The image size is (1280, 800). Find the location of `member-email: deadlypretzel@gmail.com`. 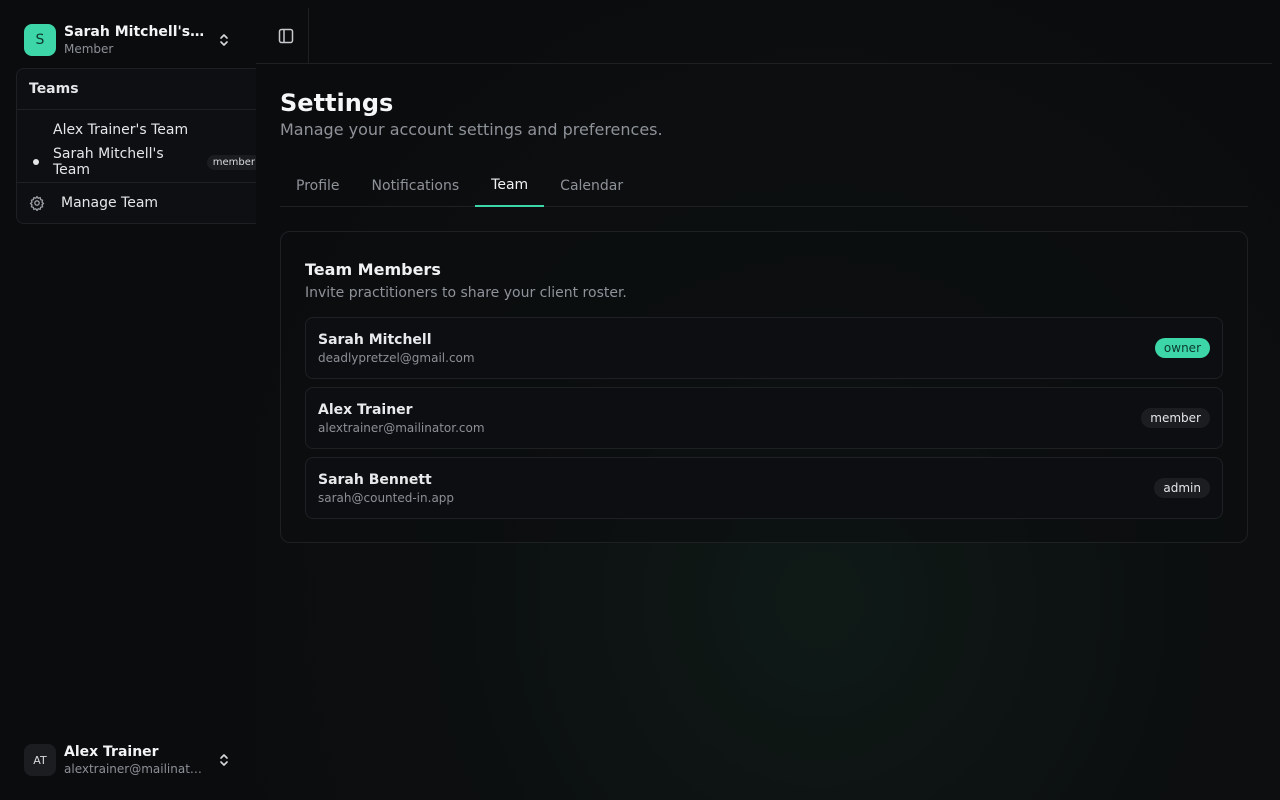

member-email: deadlypretzel@gmail.com is located at coordinates (396, 357).